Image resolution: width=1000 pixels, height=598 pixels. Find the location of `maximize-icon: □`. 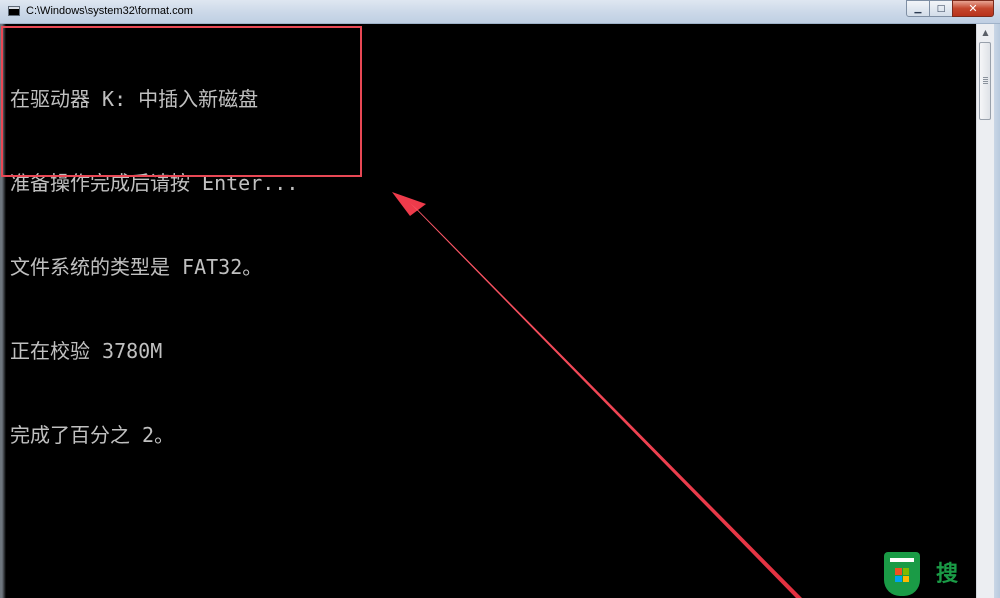

maximize-icon: □ is located at coordinates (941, 8).